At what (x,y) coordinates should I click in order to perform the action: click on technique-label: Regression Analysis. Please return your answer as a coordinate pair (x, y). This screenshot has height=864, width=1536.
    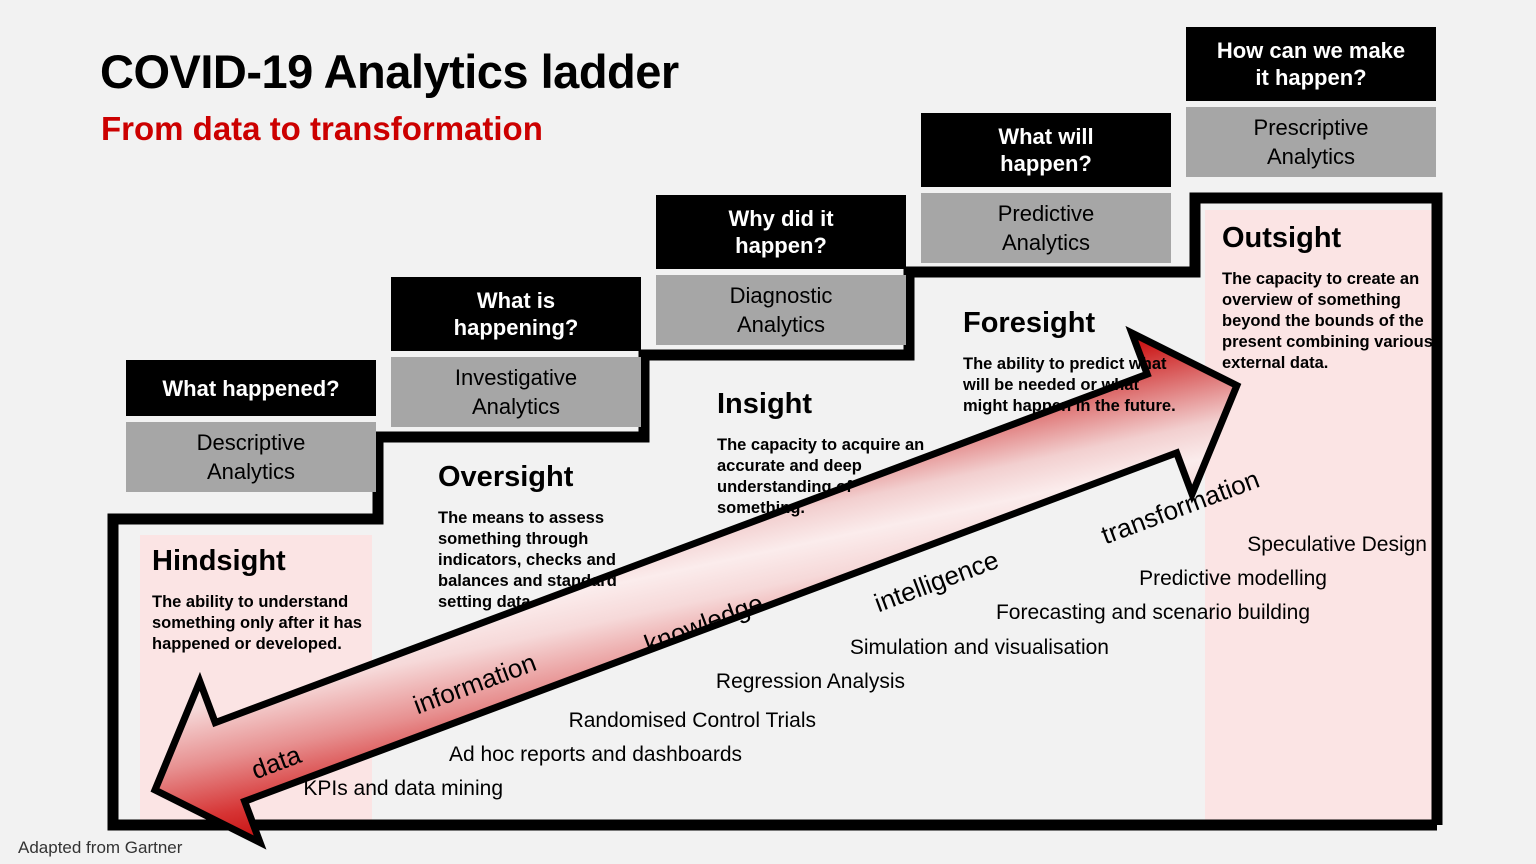
    Looking at the image, I should click on (810, 681).